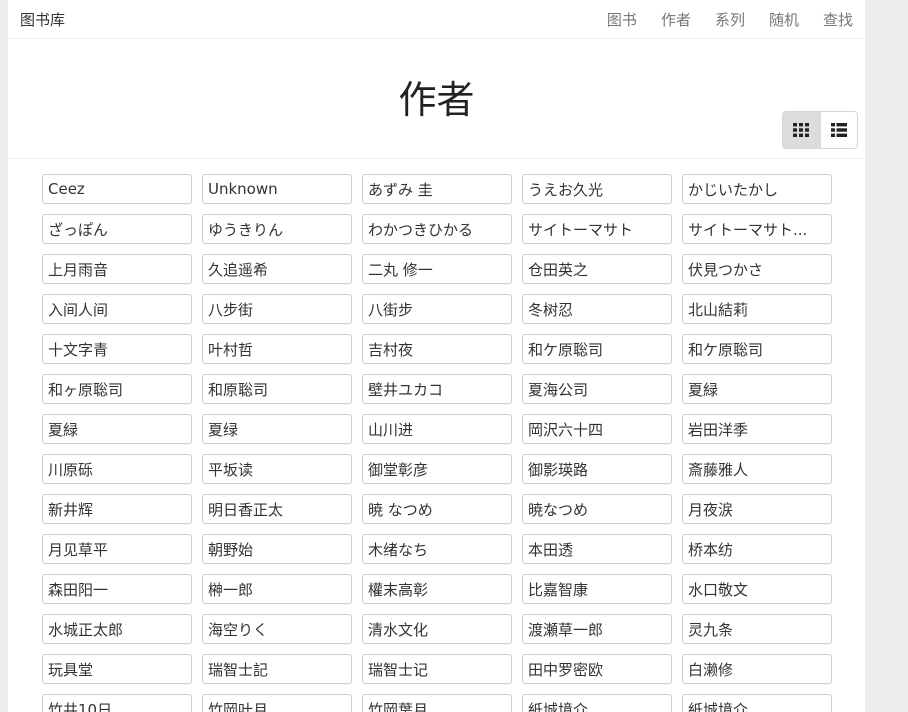  What do you see at coordinates (398, 589) in the screenshot?
I see `author-name: 權末高彰` at bounding box center [398, 589].